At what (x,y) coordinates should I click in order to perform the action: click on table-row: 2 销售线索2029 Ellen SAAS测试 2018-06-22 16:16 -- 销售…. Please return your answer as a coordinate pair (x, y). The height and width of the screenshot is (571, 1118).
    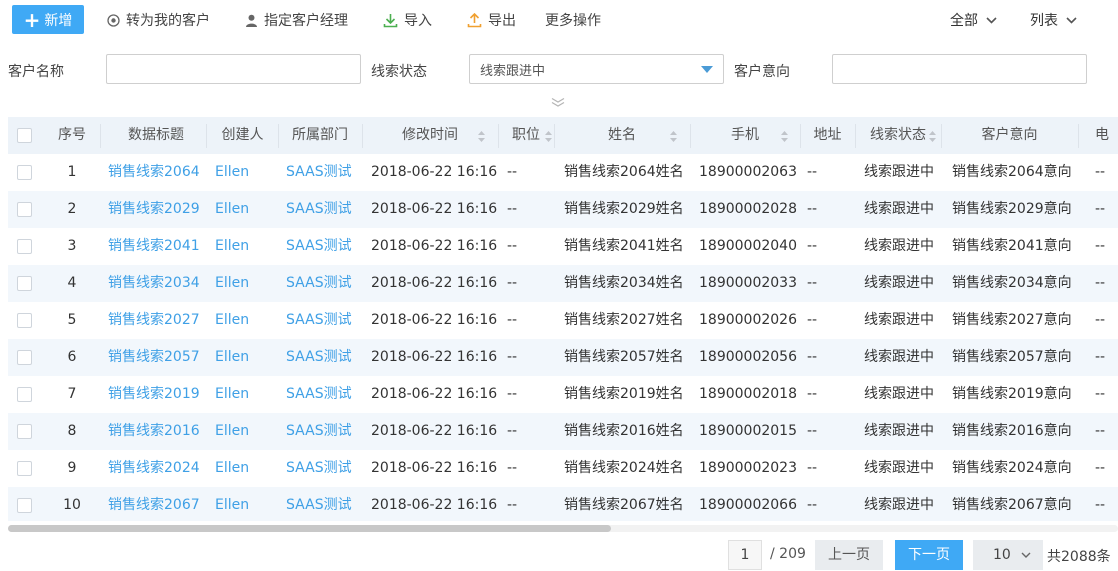
    Looking at the image, I should click on (563, 209).